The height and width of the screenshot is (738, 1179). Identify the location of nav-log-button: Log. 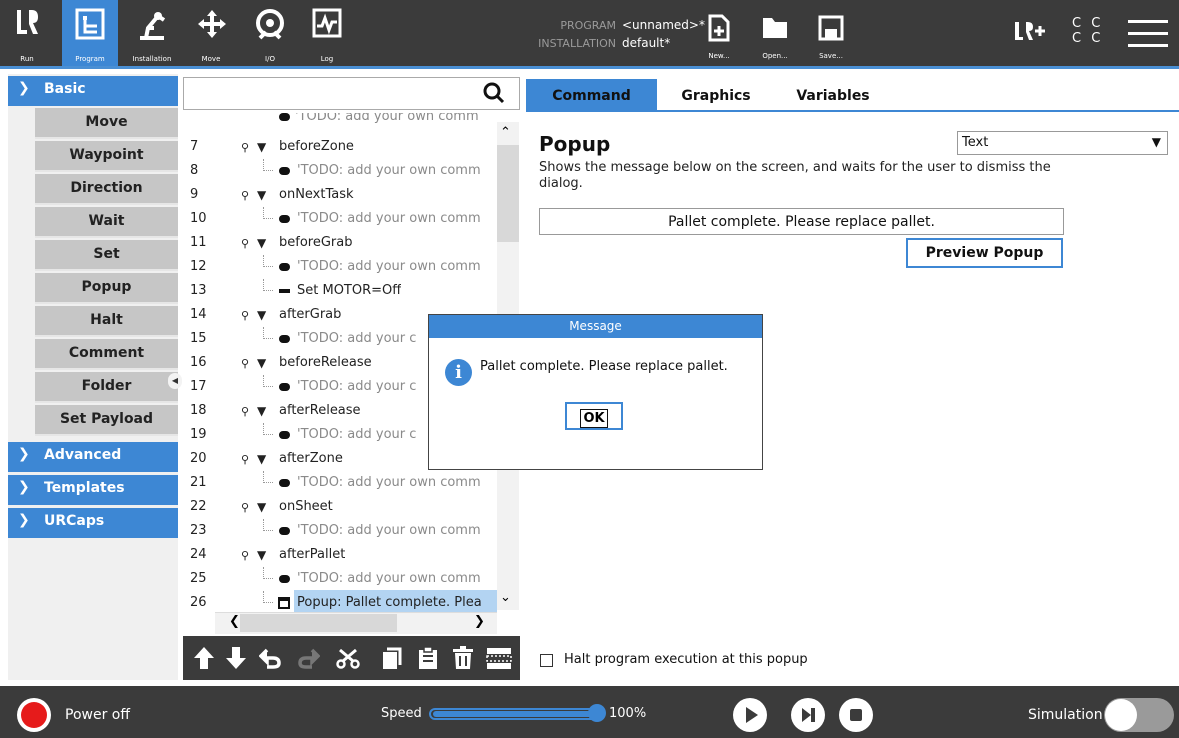
(327, 33).